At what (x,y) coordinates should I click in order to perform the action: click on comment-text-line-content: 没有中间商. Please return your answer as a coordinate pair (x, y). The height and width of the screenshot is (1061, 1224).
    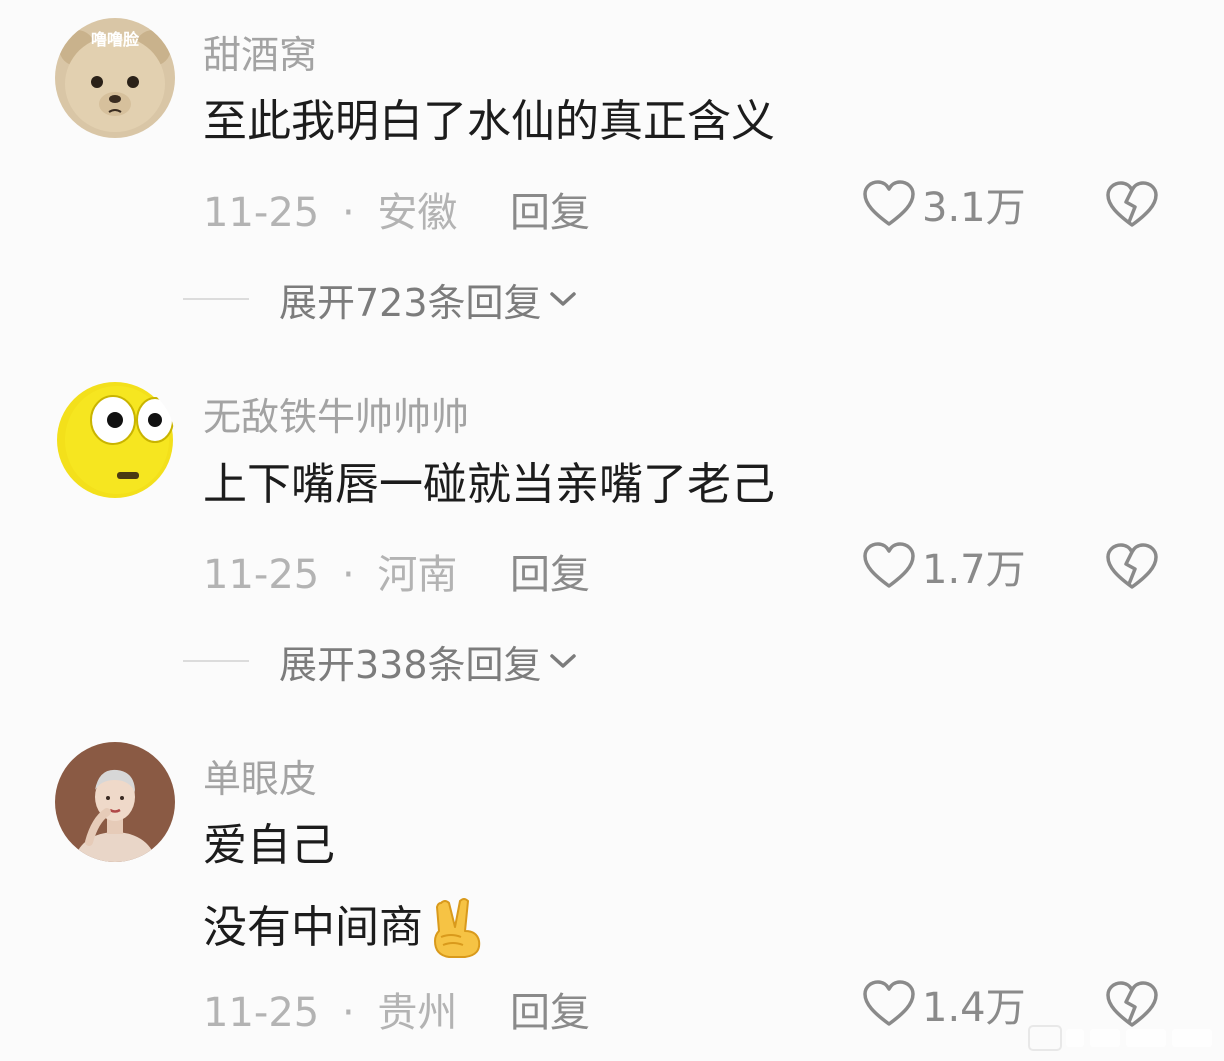
    Looking at the image, I should click on (313, 927).